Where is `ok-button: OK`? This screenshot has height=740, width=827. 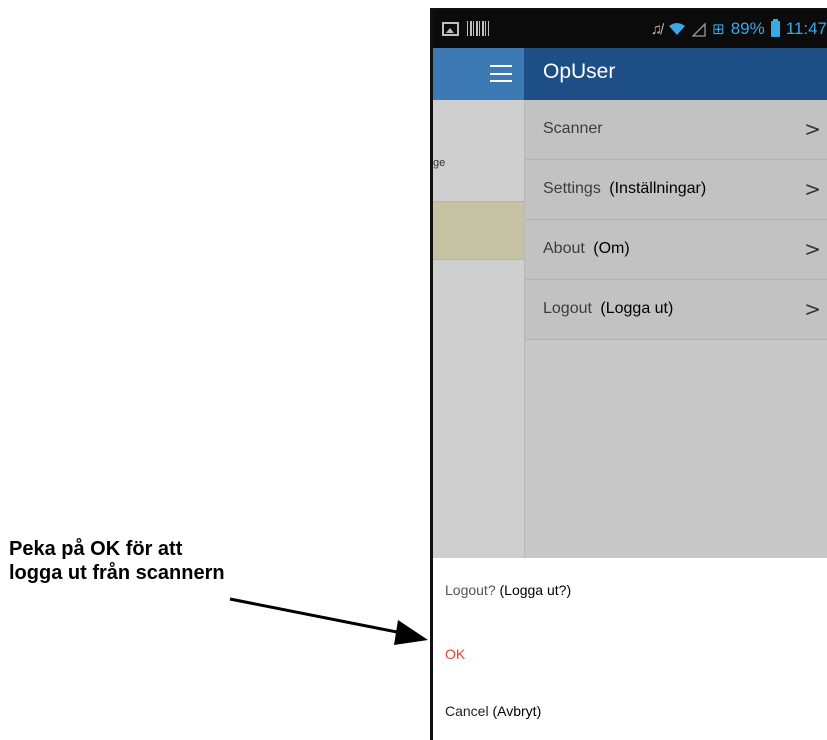 ok-button: OK is located at coordinates (455, 654).